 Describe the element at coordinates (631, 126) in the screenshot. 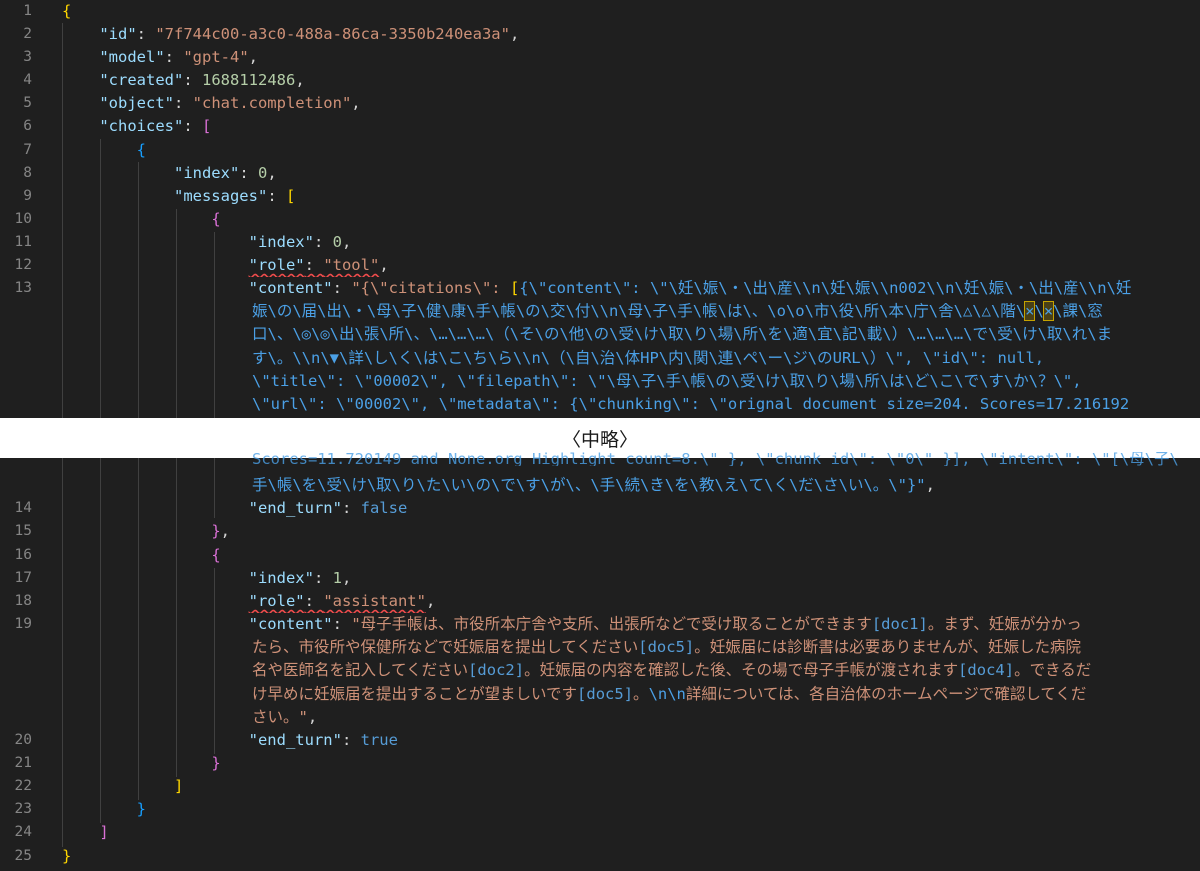

I see `code-line: "choices": [` at that location.